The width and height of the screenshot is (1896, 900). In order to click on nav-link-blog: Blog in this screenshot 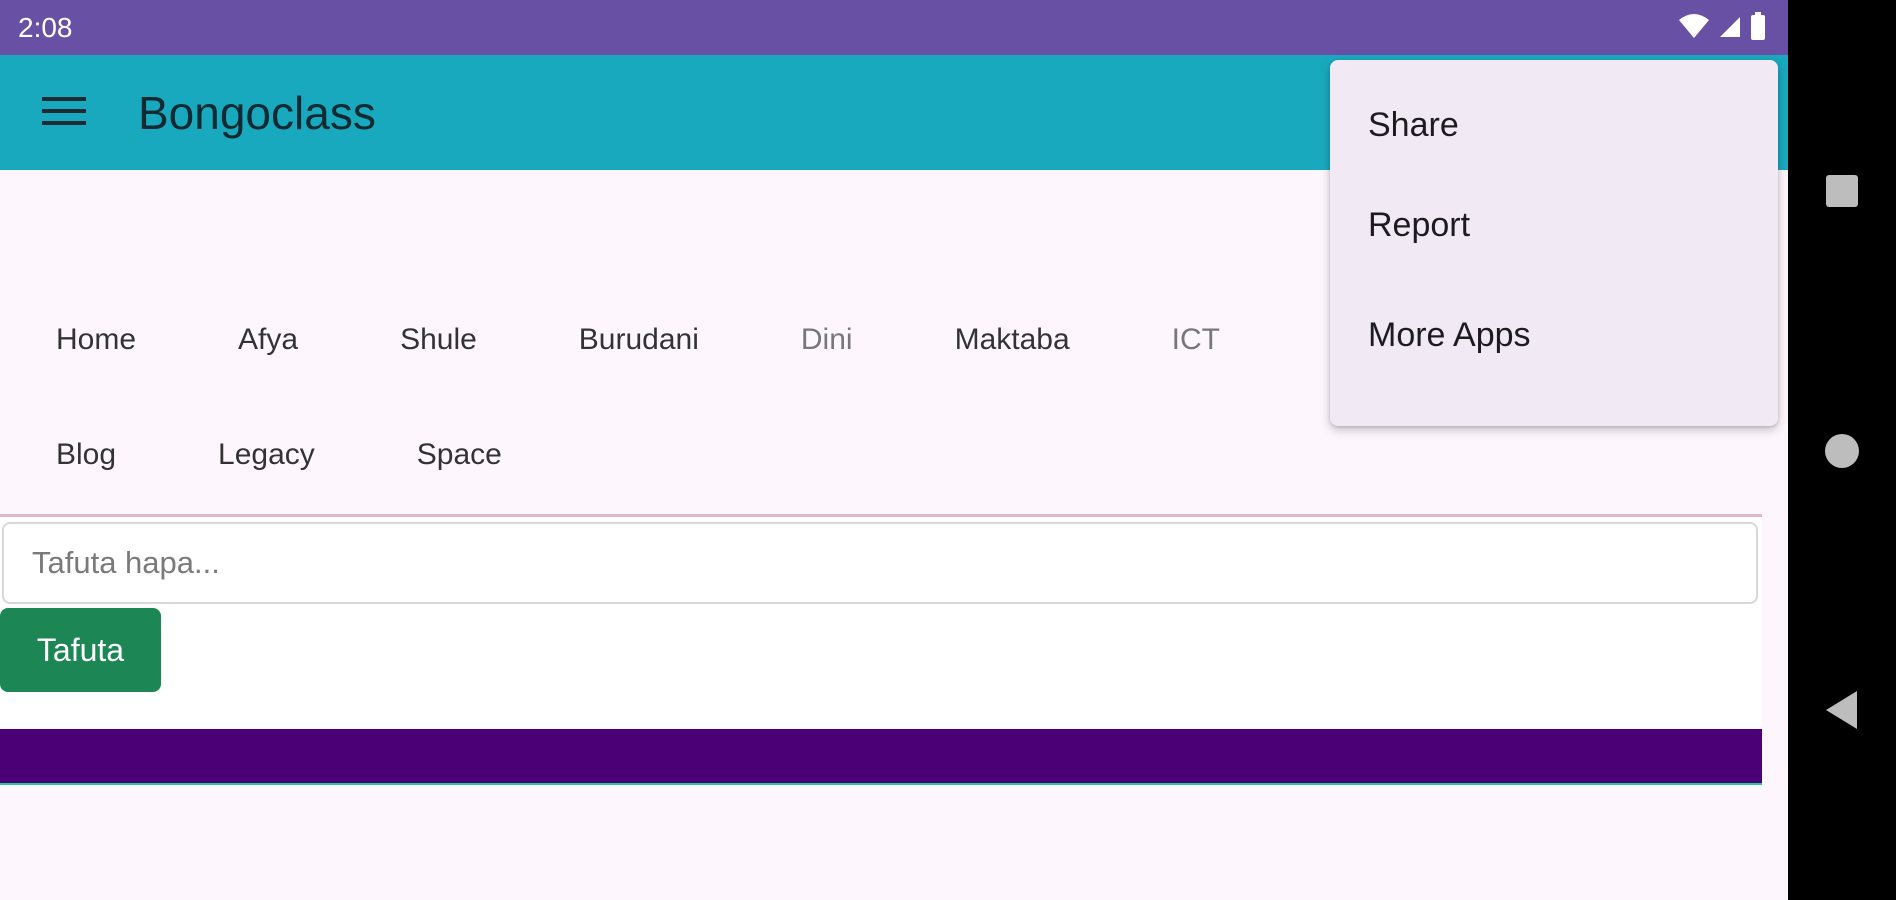, I will do `click(58, 455)`.